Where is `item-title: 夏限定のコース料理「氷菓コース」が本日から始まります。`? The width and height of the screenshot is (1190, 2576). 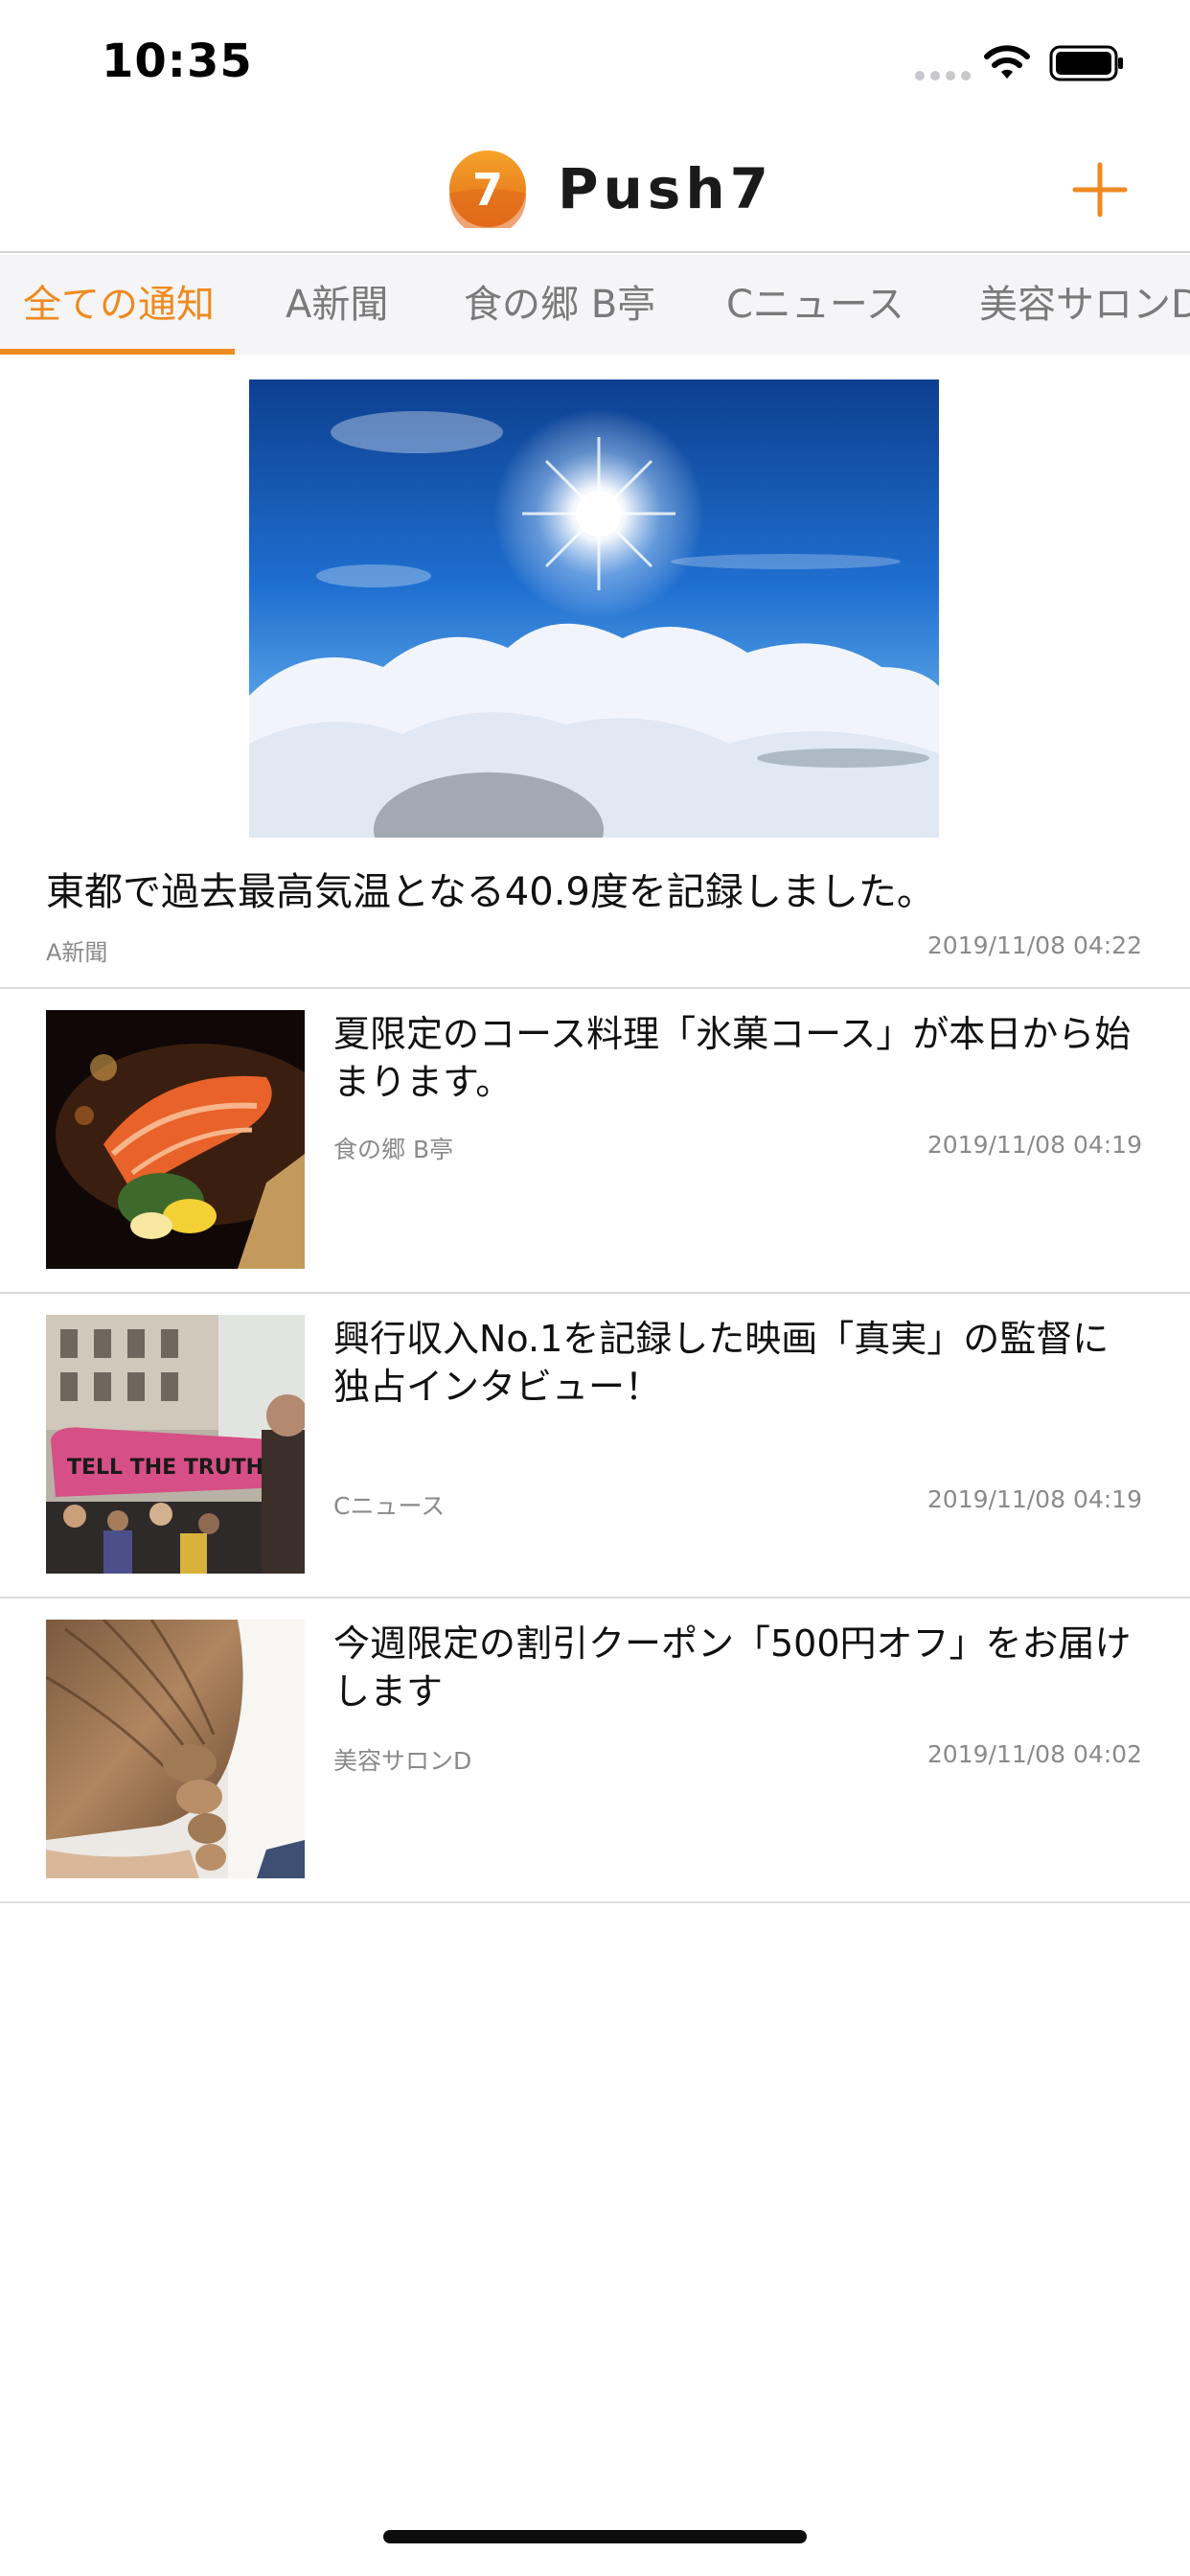 item-title: 夏限定のコース料理「氷菓コース」が本日から始まります。 is located at coordinates (732, 1058).